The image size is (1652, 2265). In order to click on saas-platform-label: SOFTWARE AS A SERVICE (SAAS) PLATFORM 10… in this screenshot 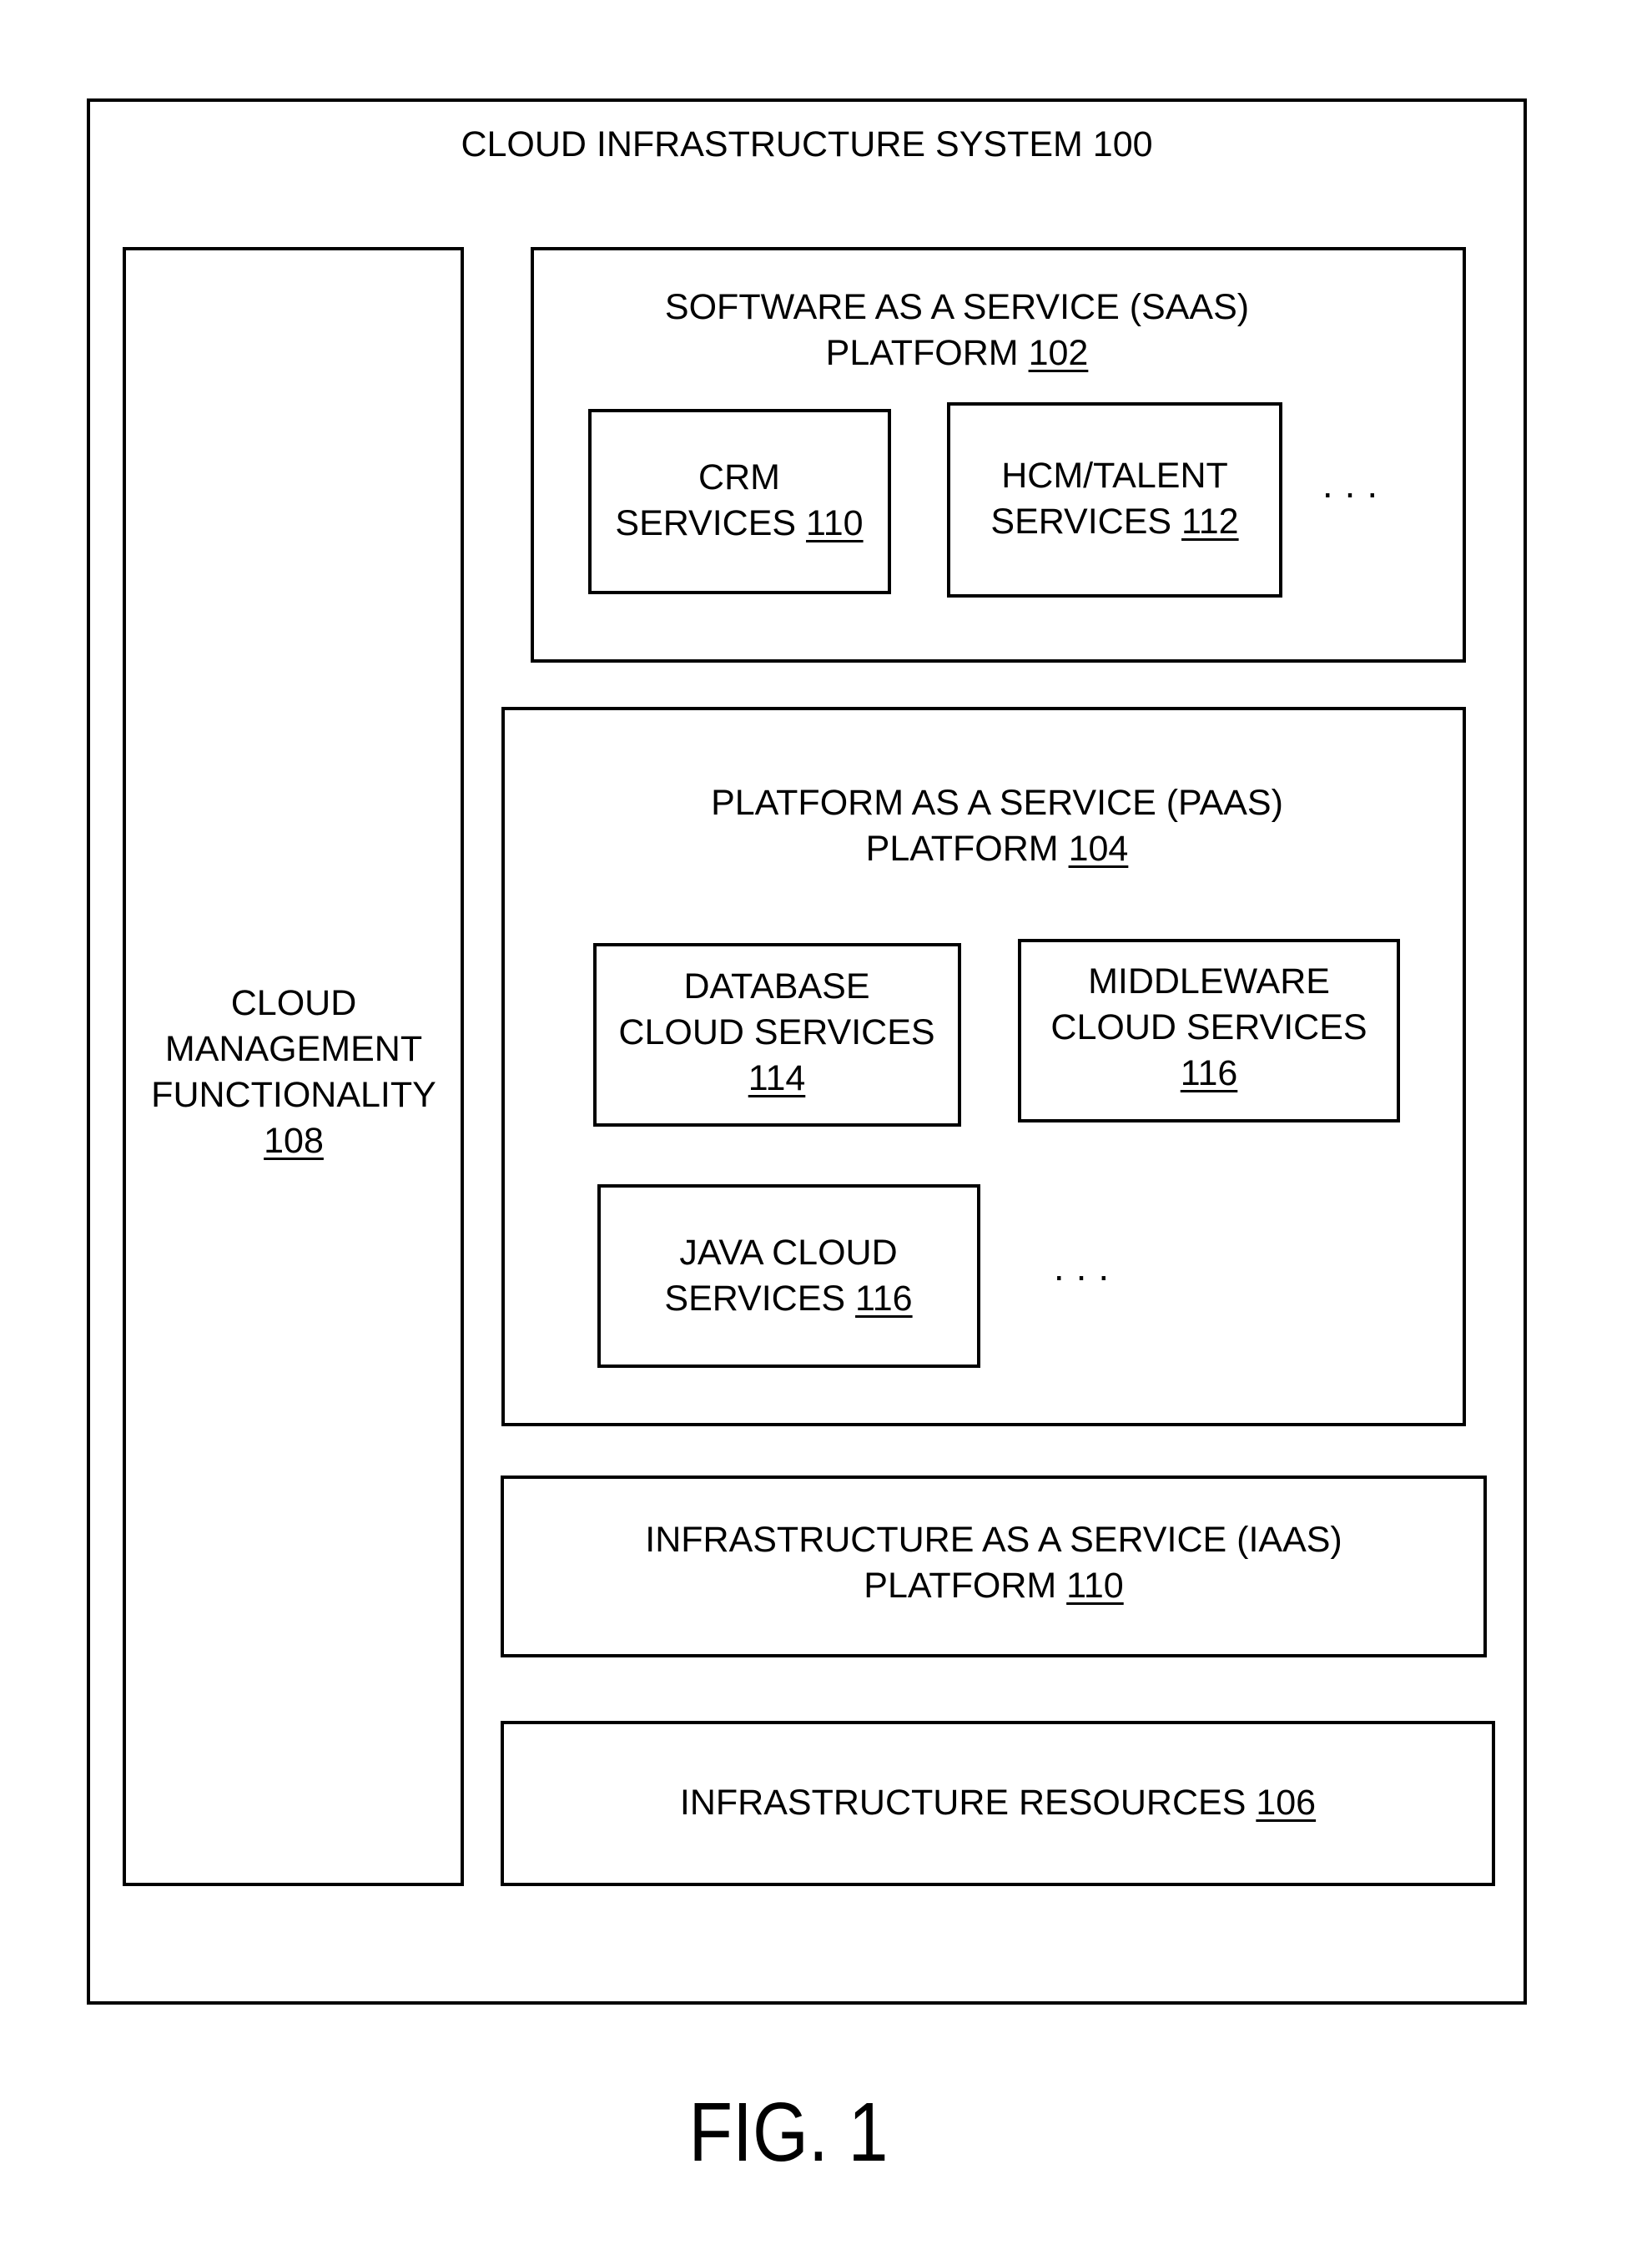, I will do `click(957, 330)`.